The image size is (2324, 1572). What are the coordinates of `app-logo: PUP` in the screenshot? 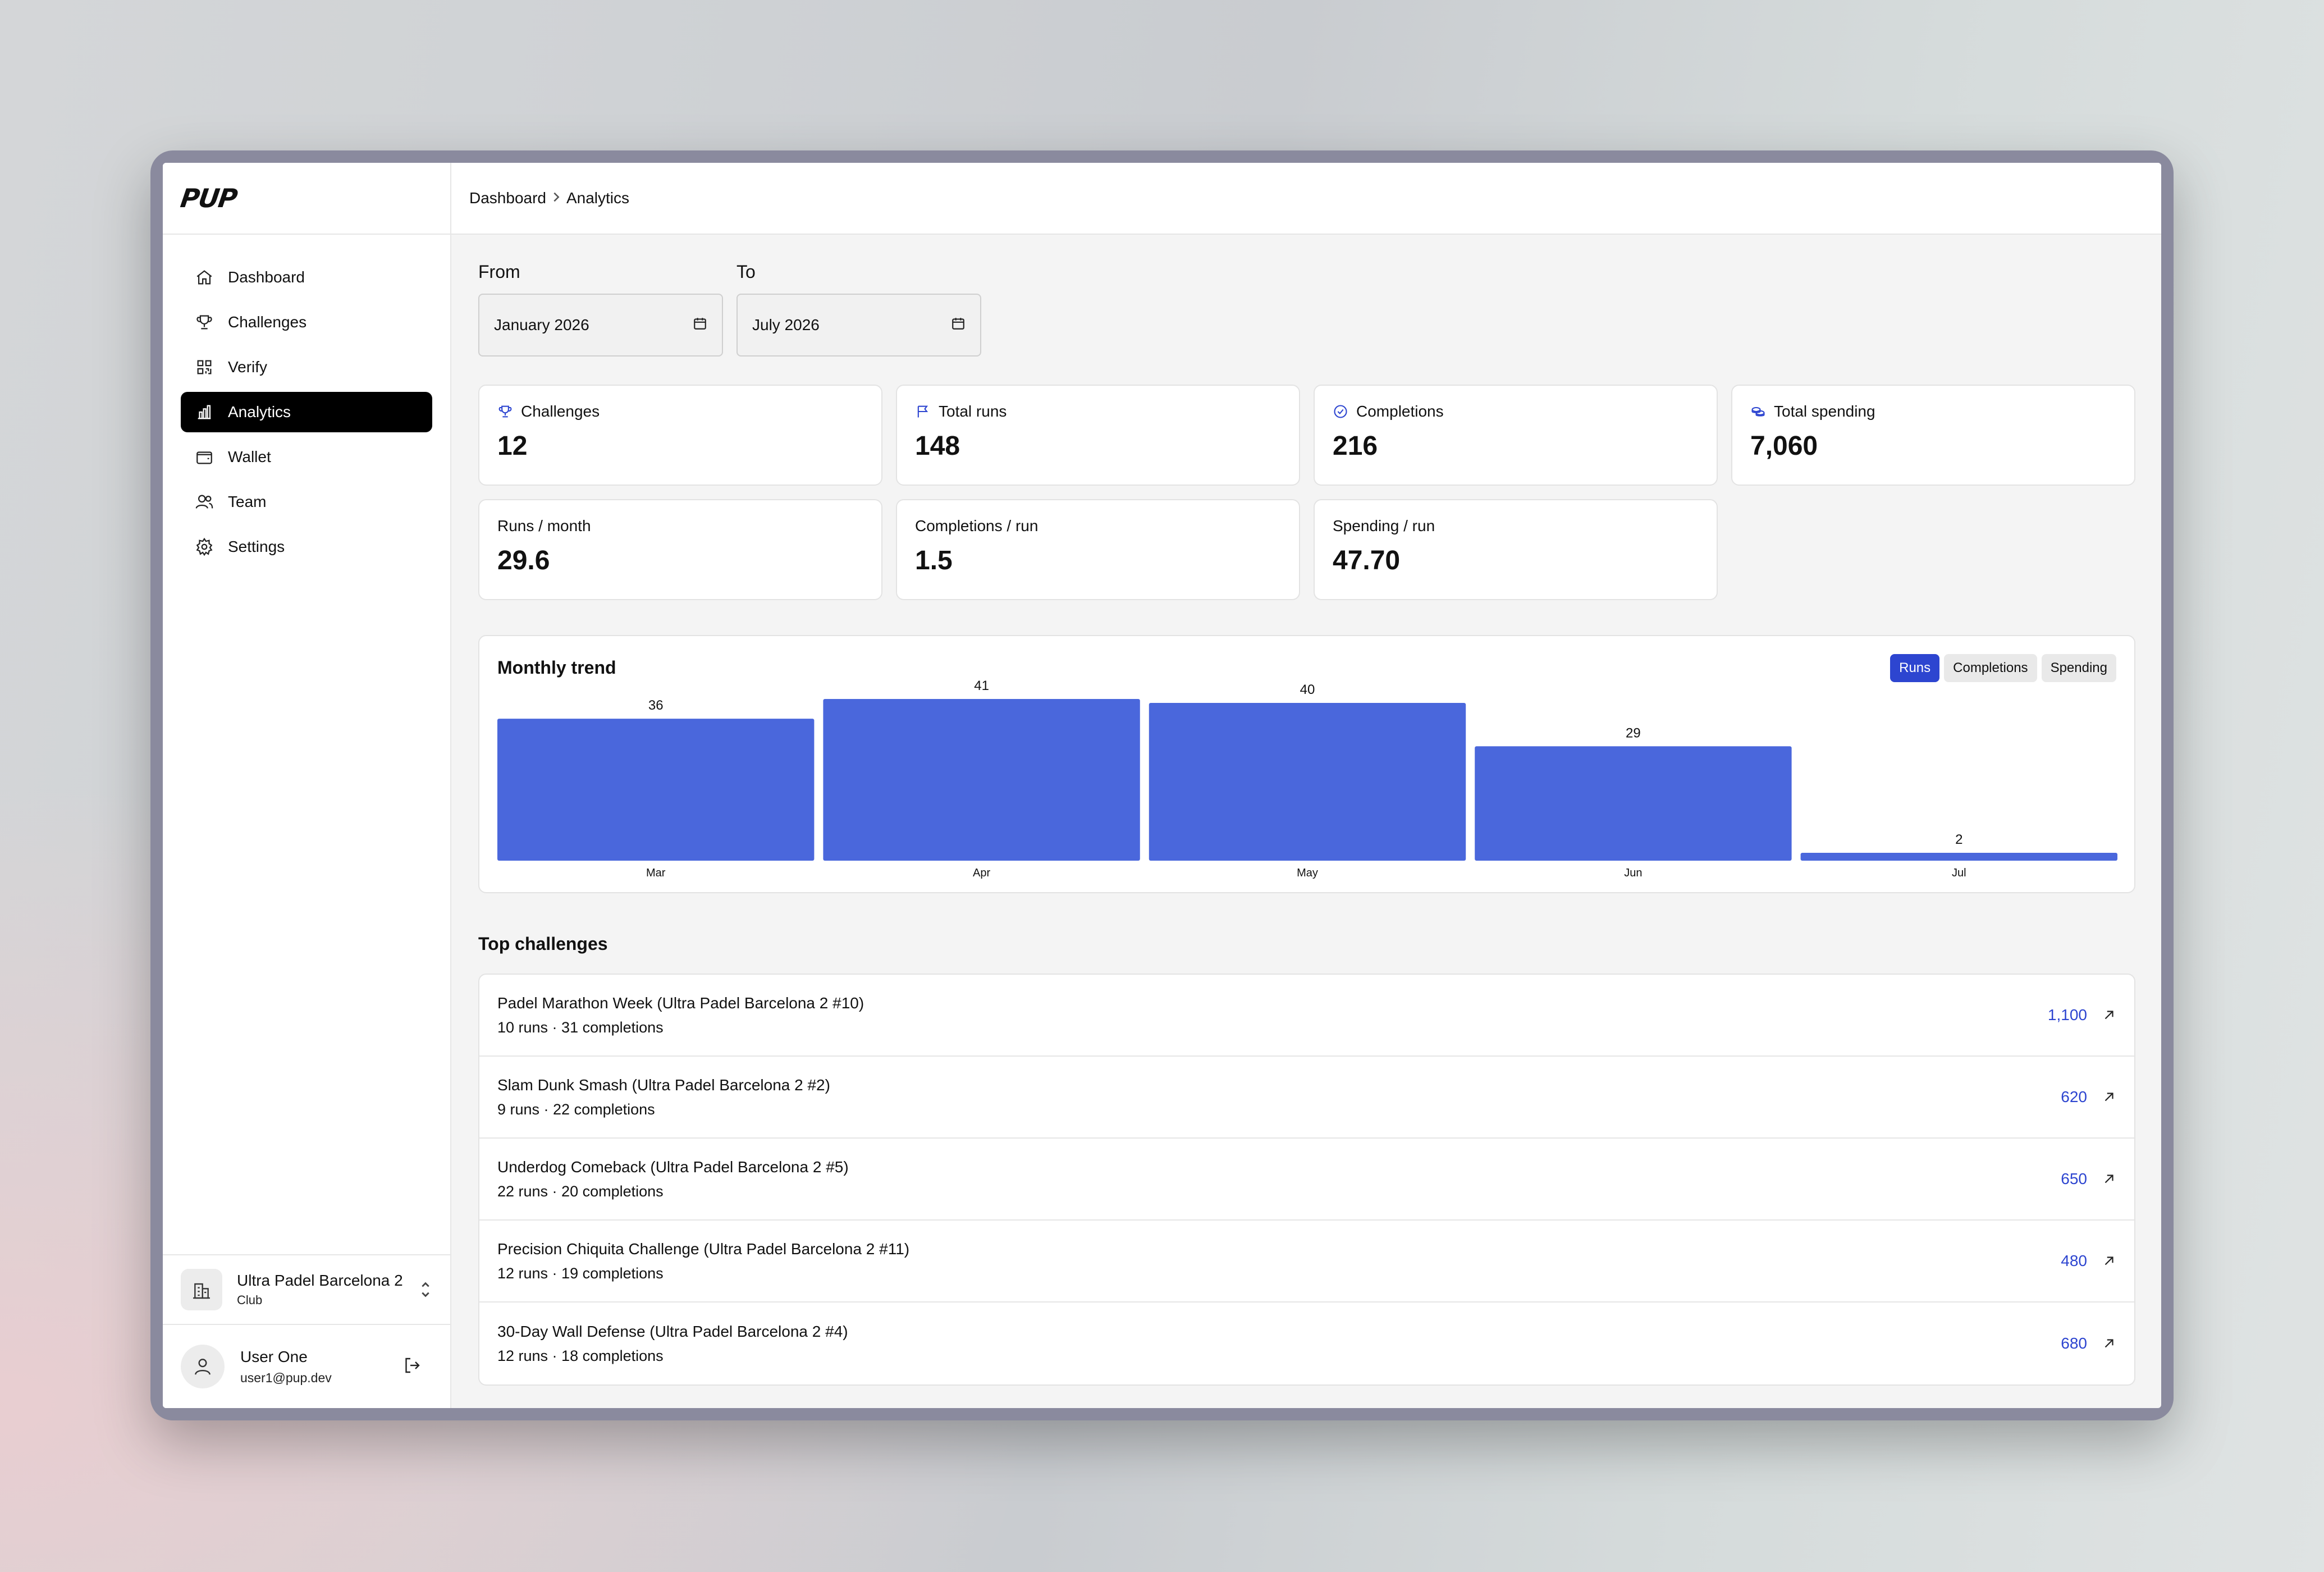 It's located at (208, 198).